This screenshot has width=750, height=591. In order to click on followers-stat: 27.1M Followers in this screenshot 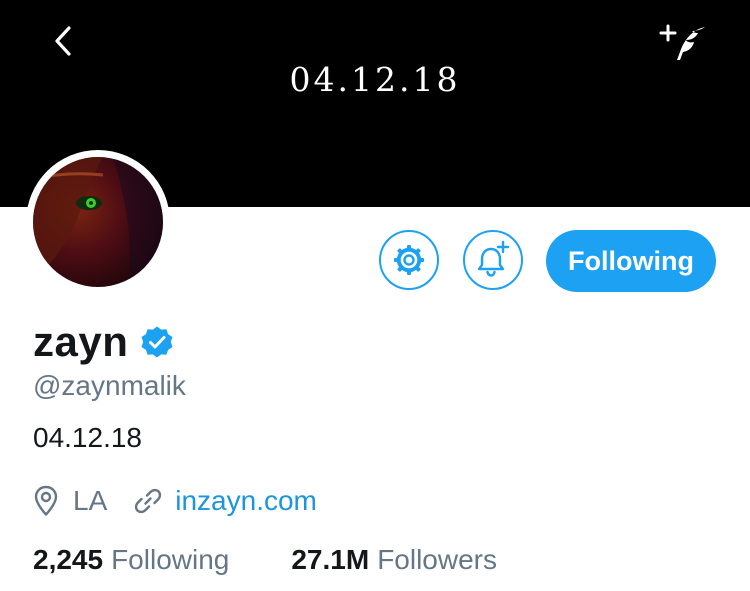, I will do `click(394, 560)`.